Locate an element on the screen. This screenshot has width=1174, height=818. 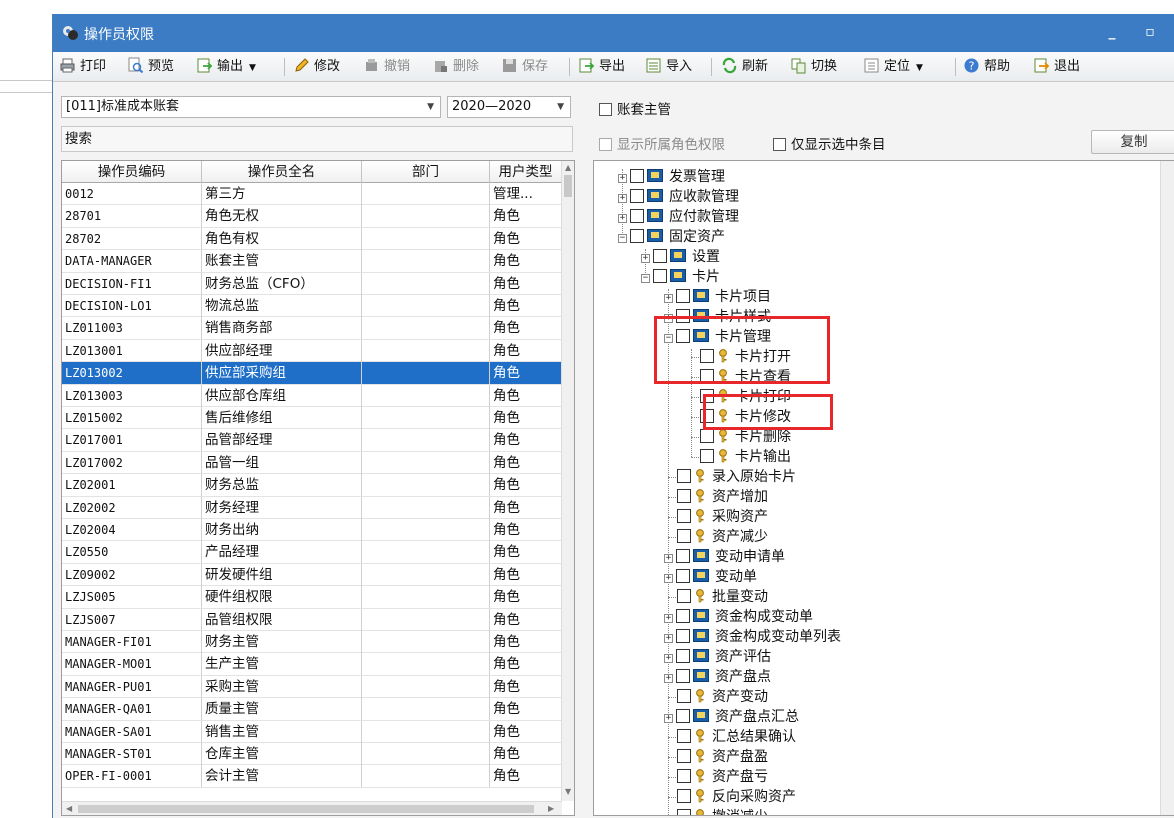
search-input: 搜索 is located at coordinates (317, 139).